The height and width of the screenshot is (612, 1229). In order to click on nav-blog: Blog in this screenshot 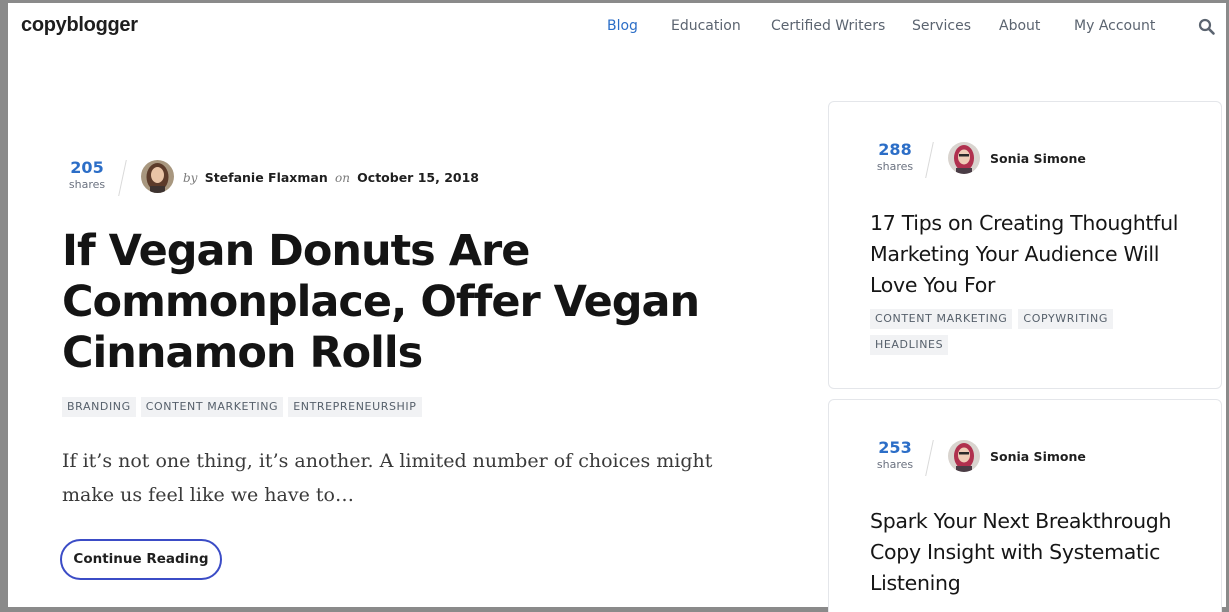, I will do `click(622, 26)`.